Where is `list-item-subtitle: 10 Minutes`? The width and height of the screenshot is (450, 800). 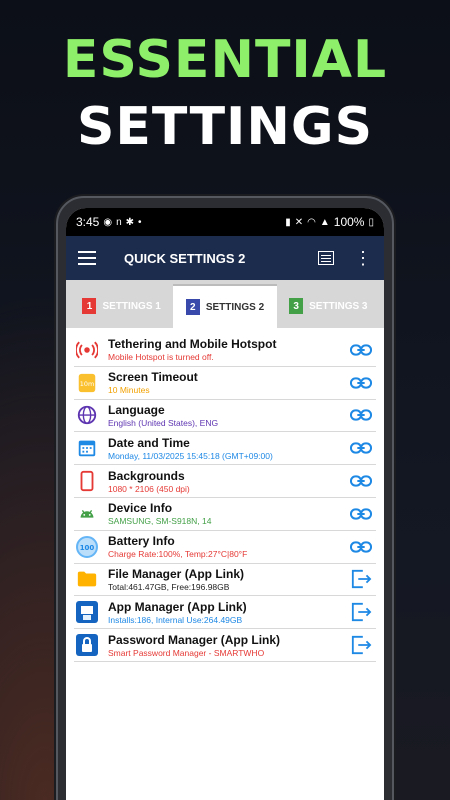 list-item-subtitle: 10 Minutes is located at coordinates (129, 390).